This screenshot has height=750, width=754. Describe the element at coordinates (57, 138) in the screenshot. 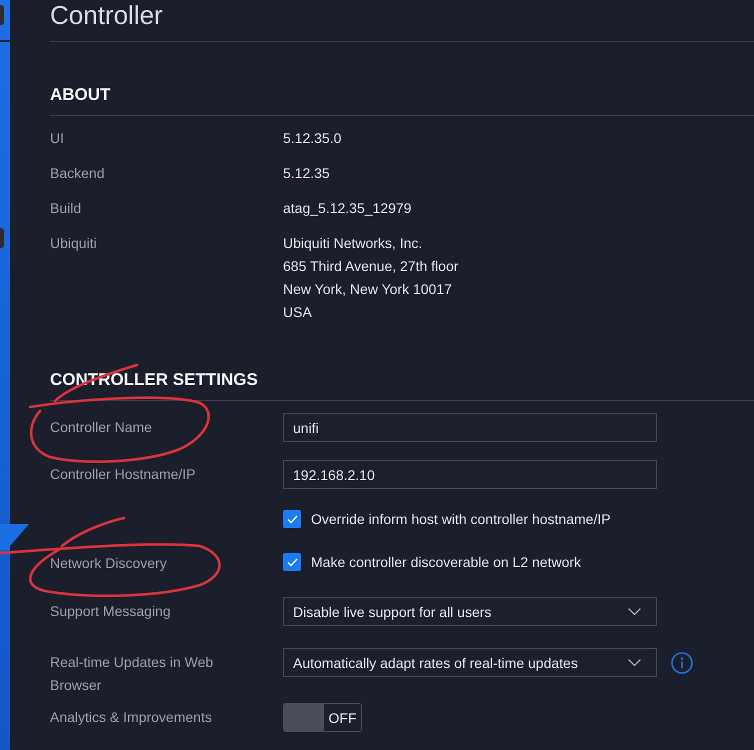

I see `info-label: UI` at that location.